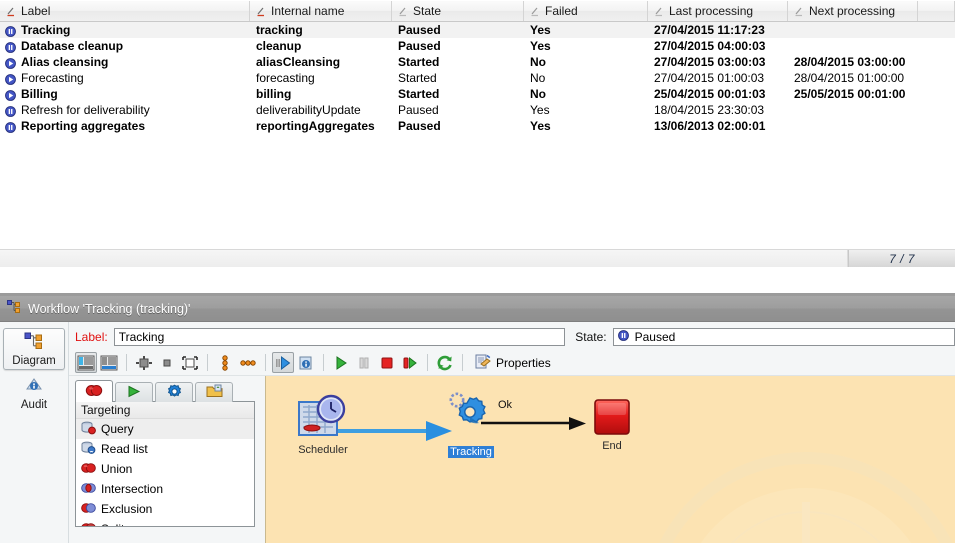 The width and height of the screenshot is (955, 543). Describe the element at coordinates (34, 405) in the screenshot. I see `rail-item-audit-label: Audit` at that location.